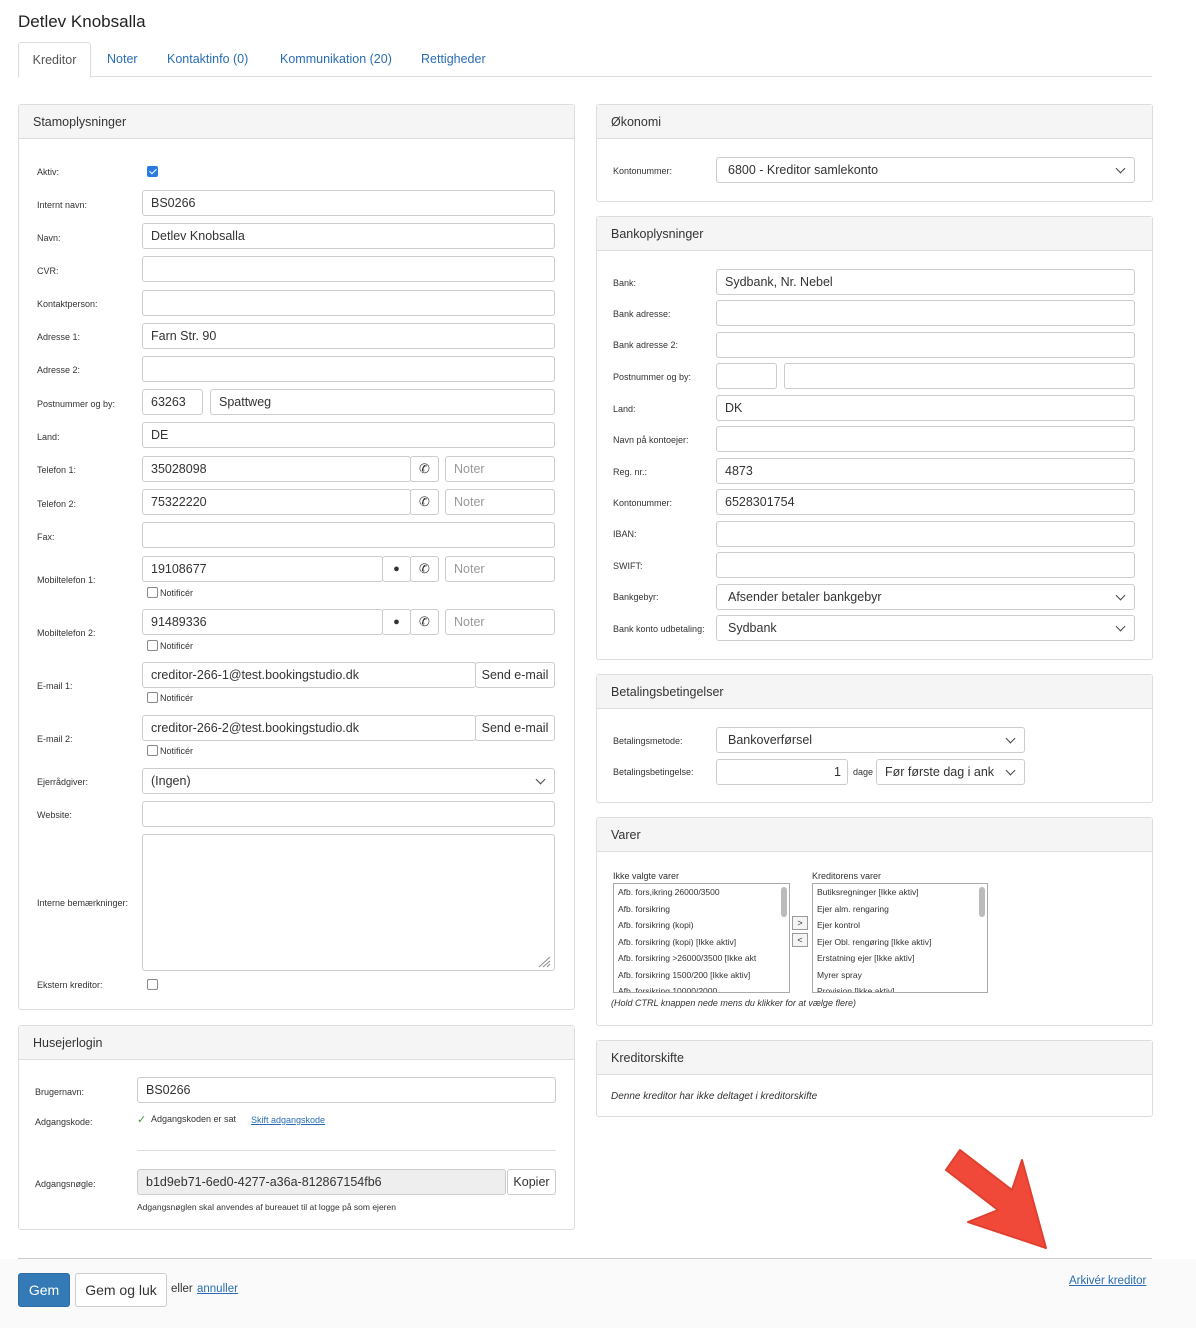 Image resolution: width=1196 pixels, height=1328 pixels. Describe the element at coordinates (309, 675) in the screenshot. I see `email1-input: creditor-266-1@test.bookingstudio.dk` at that location.